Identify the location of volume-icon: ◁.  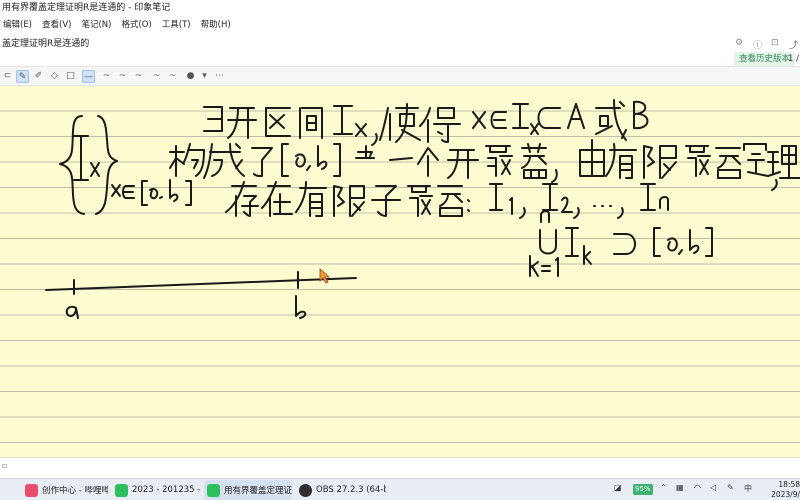
(713, 487).